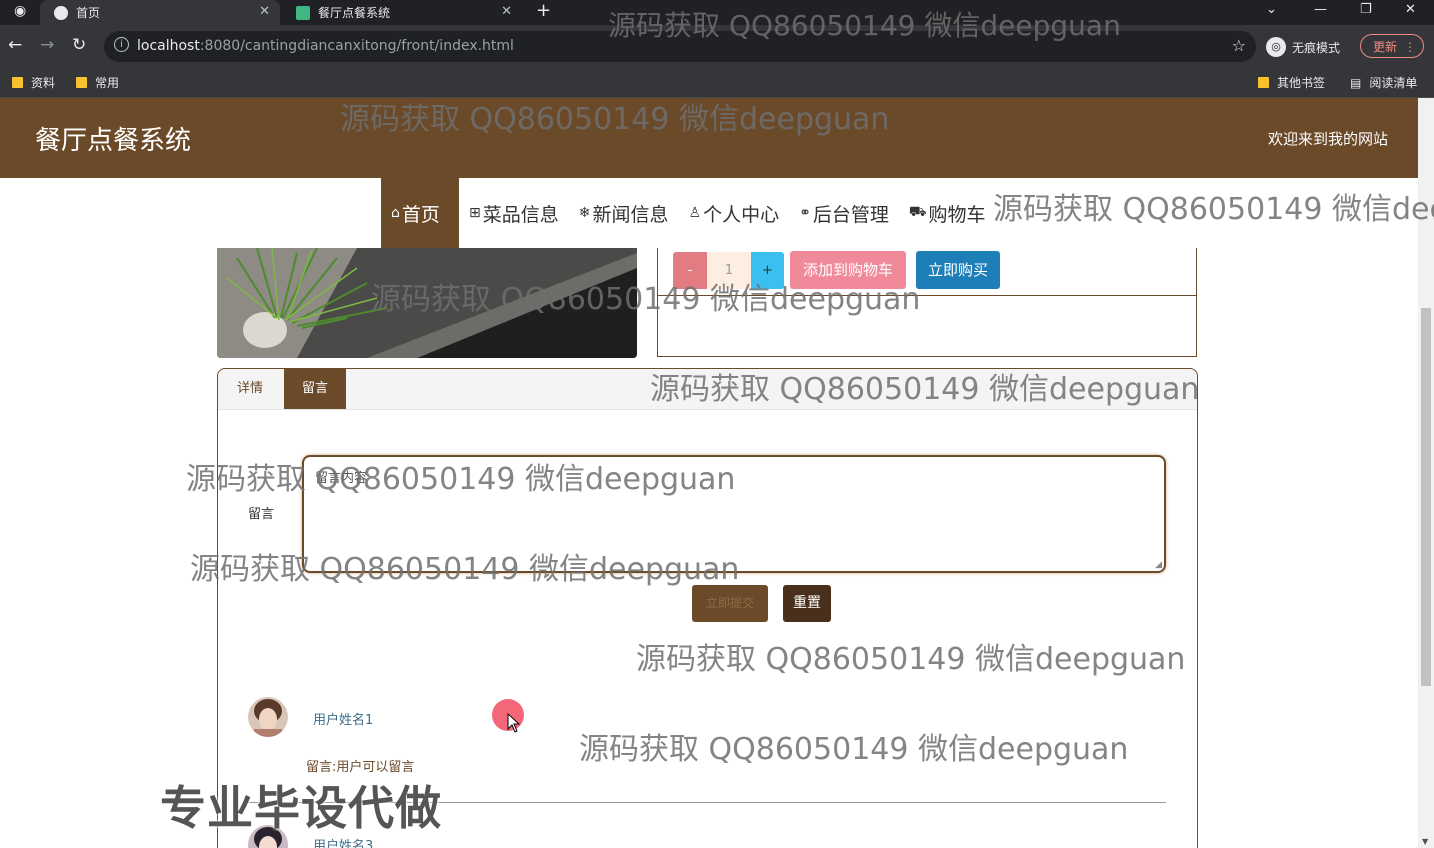 This screenshot has width=1434, height=848. I want to click on forward-icon: →, so click(47, 45).